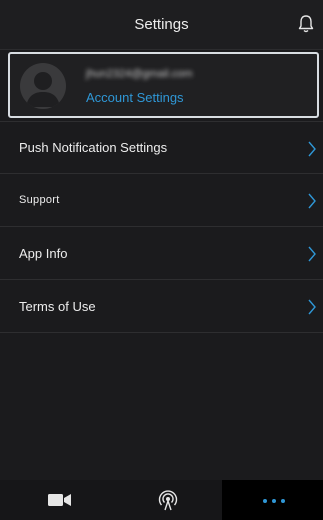  Describe the element at coordinates (59, 500) in the screenshot. I see `video-camera-icon` at that location.